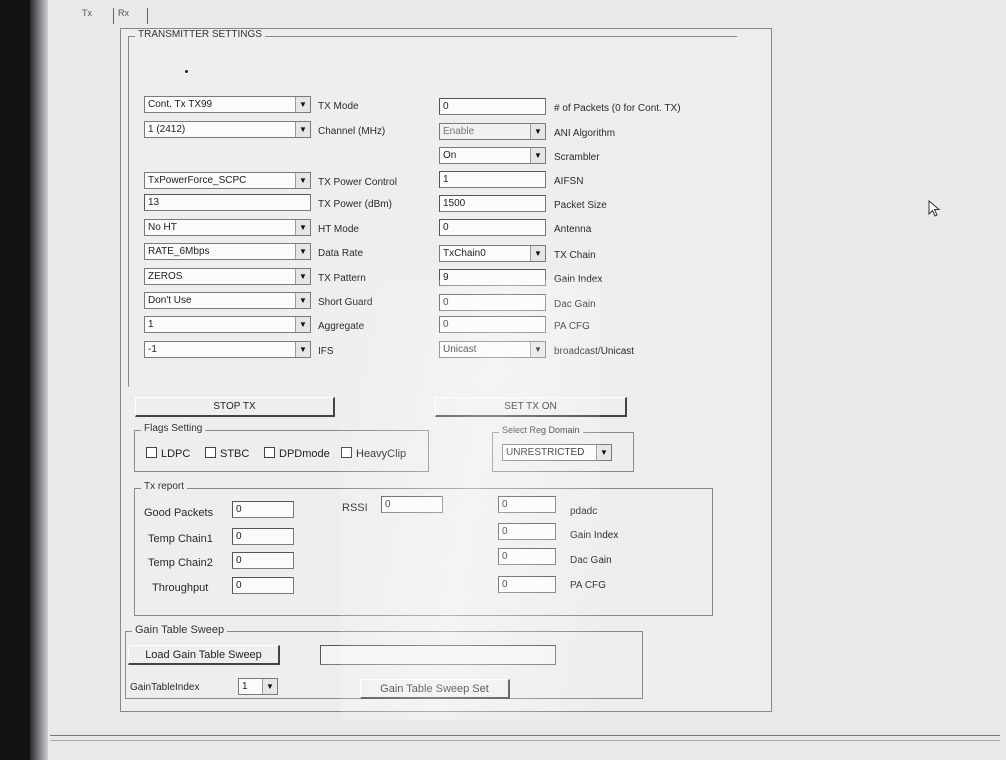 Image resolution: width=1006 pixels, height=760 pixels. I want to click on tx-report-title: Tx report, so click(164, 486).